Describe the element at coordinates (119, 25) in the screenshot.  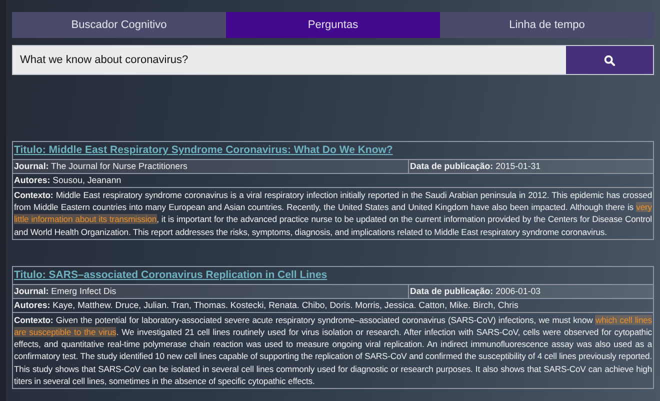
I see `nav-tab: Buscador Cognitivo` at that location.